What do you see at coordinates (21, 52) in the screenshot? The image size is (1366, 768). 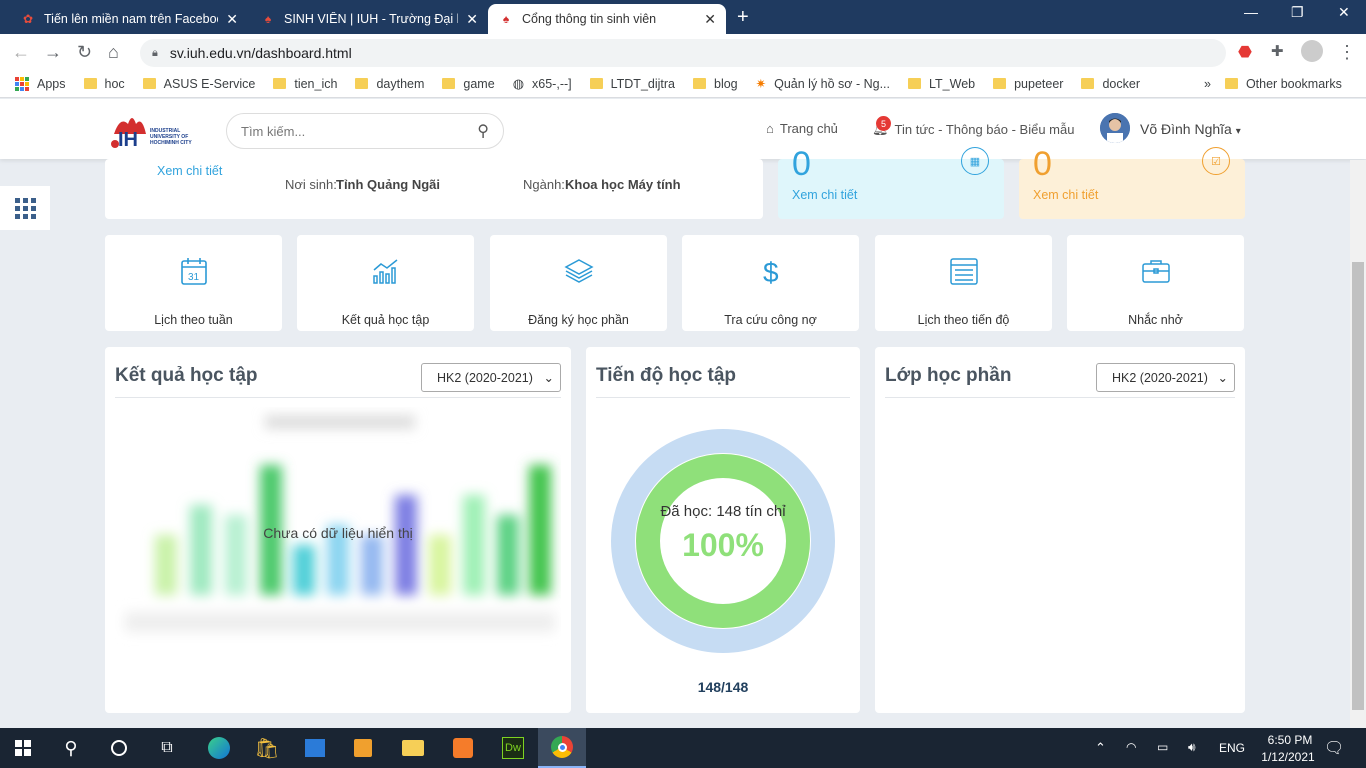 I see `back-icon: ←` at bounding box center [21, 52].